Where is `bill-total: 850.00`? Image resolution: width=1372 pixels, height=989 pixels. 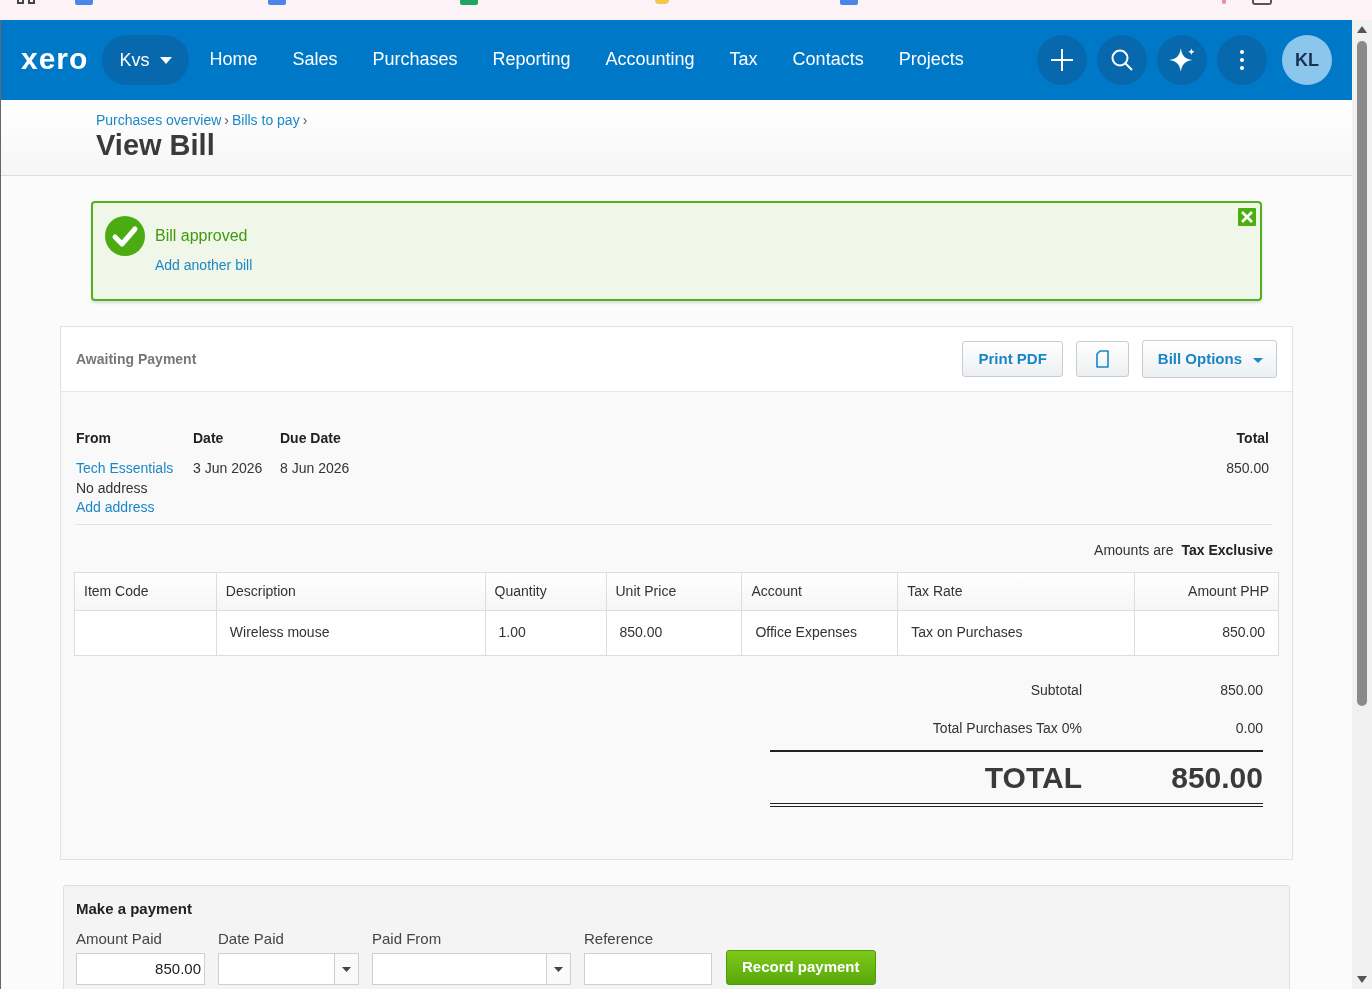 bill-total: 850.00 is located at coordinates (1247, 468).